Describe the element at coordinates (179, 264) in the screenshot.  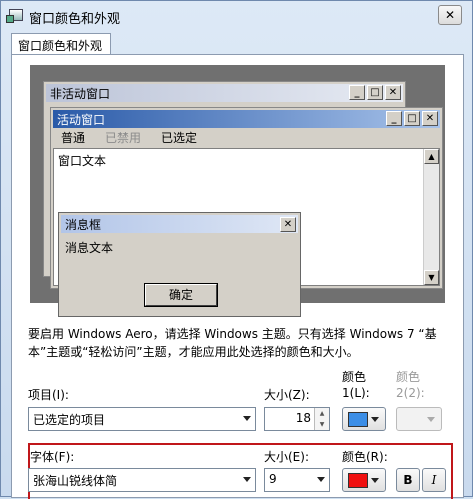
I see `message-box-preview: 消息框 ✕ 消息文本 确定` at that location.